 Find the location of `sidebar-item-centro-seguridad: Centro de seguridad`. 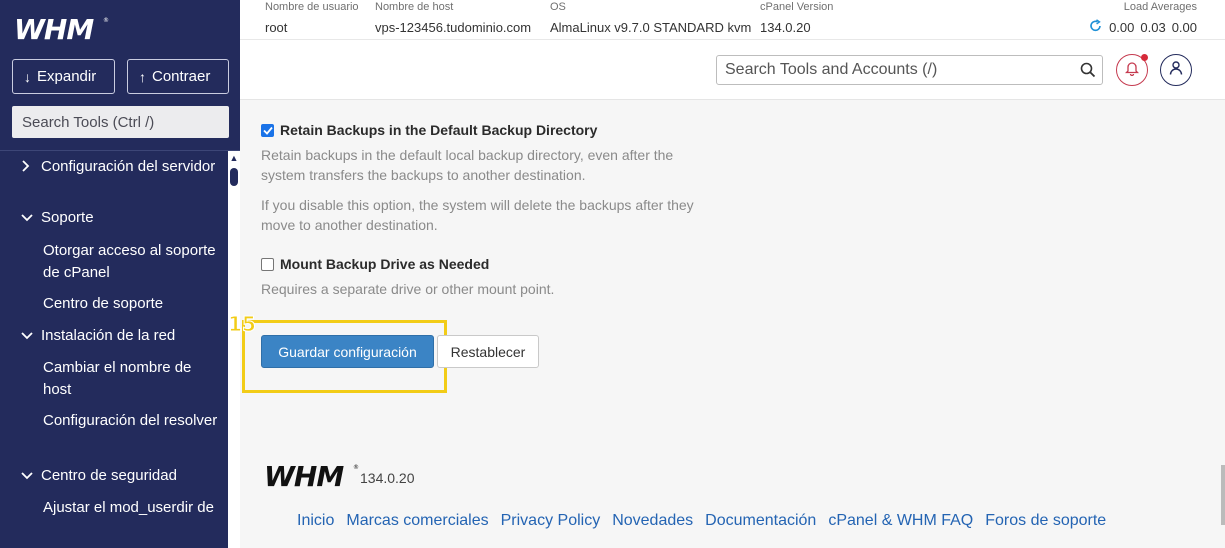

sidebar-item-centro-seguridad: Centro de seguridad is located at coordinates (114, 476).